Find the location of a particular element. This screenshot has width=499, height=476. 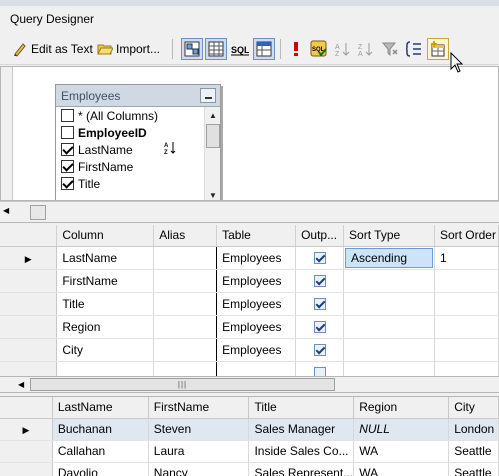

column-cell: LastName is located at coordinates (105, 258).